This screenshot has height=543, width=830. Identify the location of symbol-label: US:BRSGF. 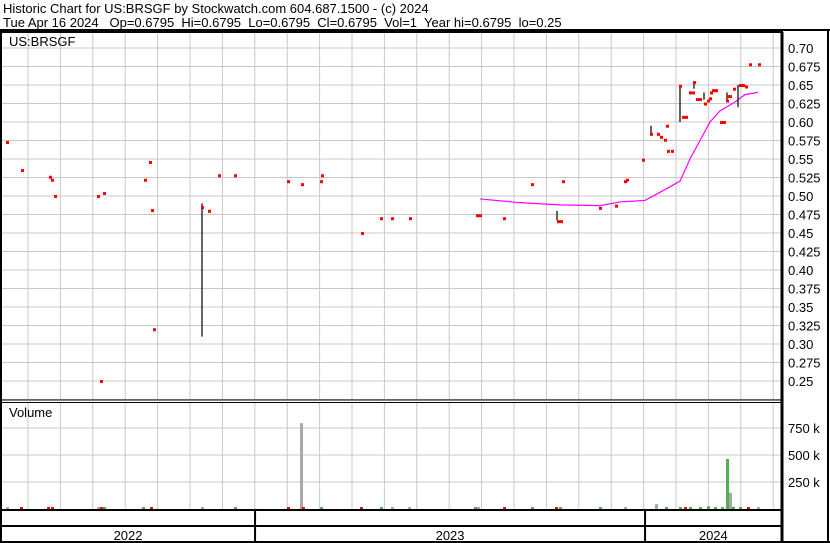
(42, 41).